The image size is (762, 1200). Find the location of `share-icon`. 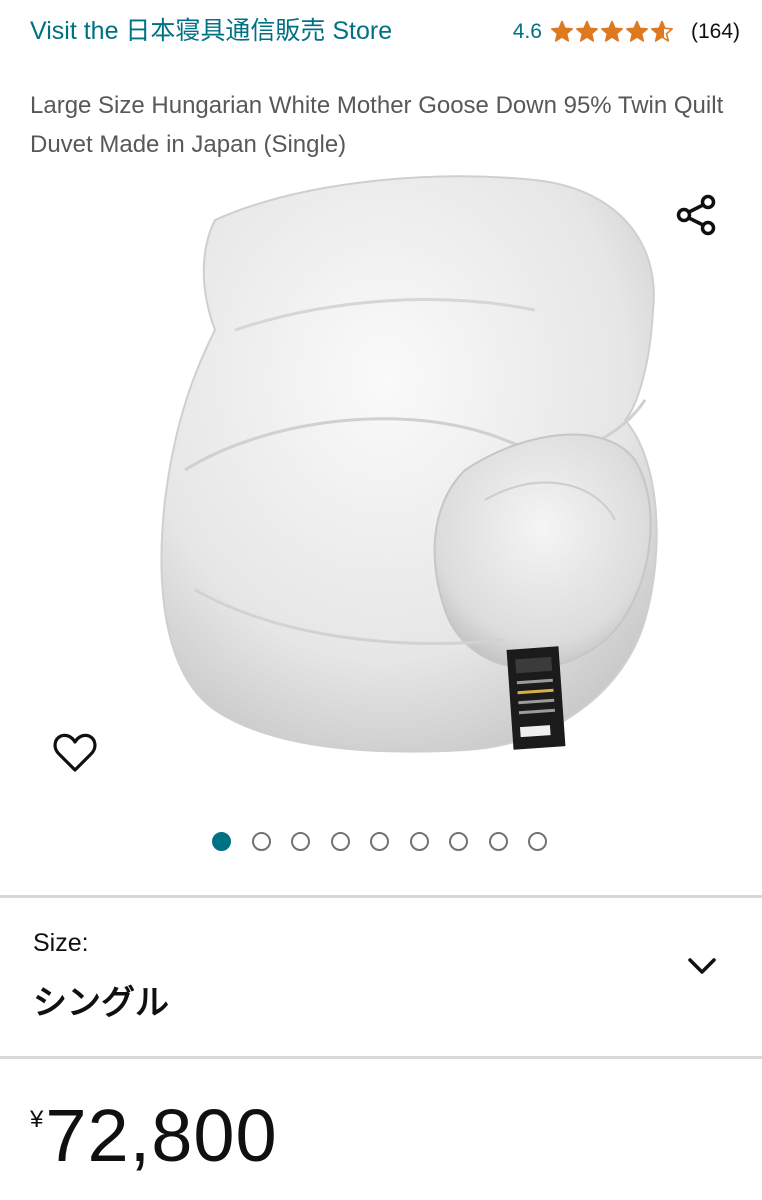

share-icon is located at coordinates (696, 215).